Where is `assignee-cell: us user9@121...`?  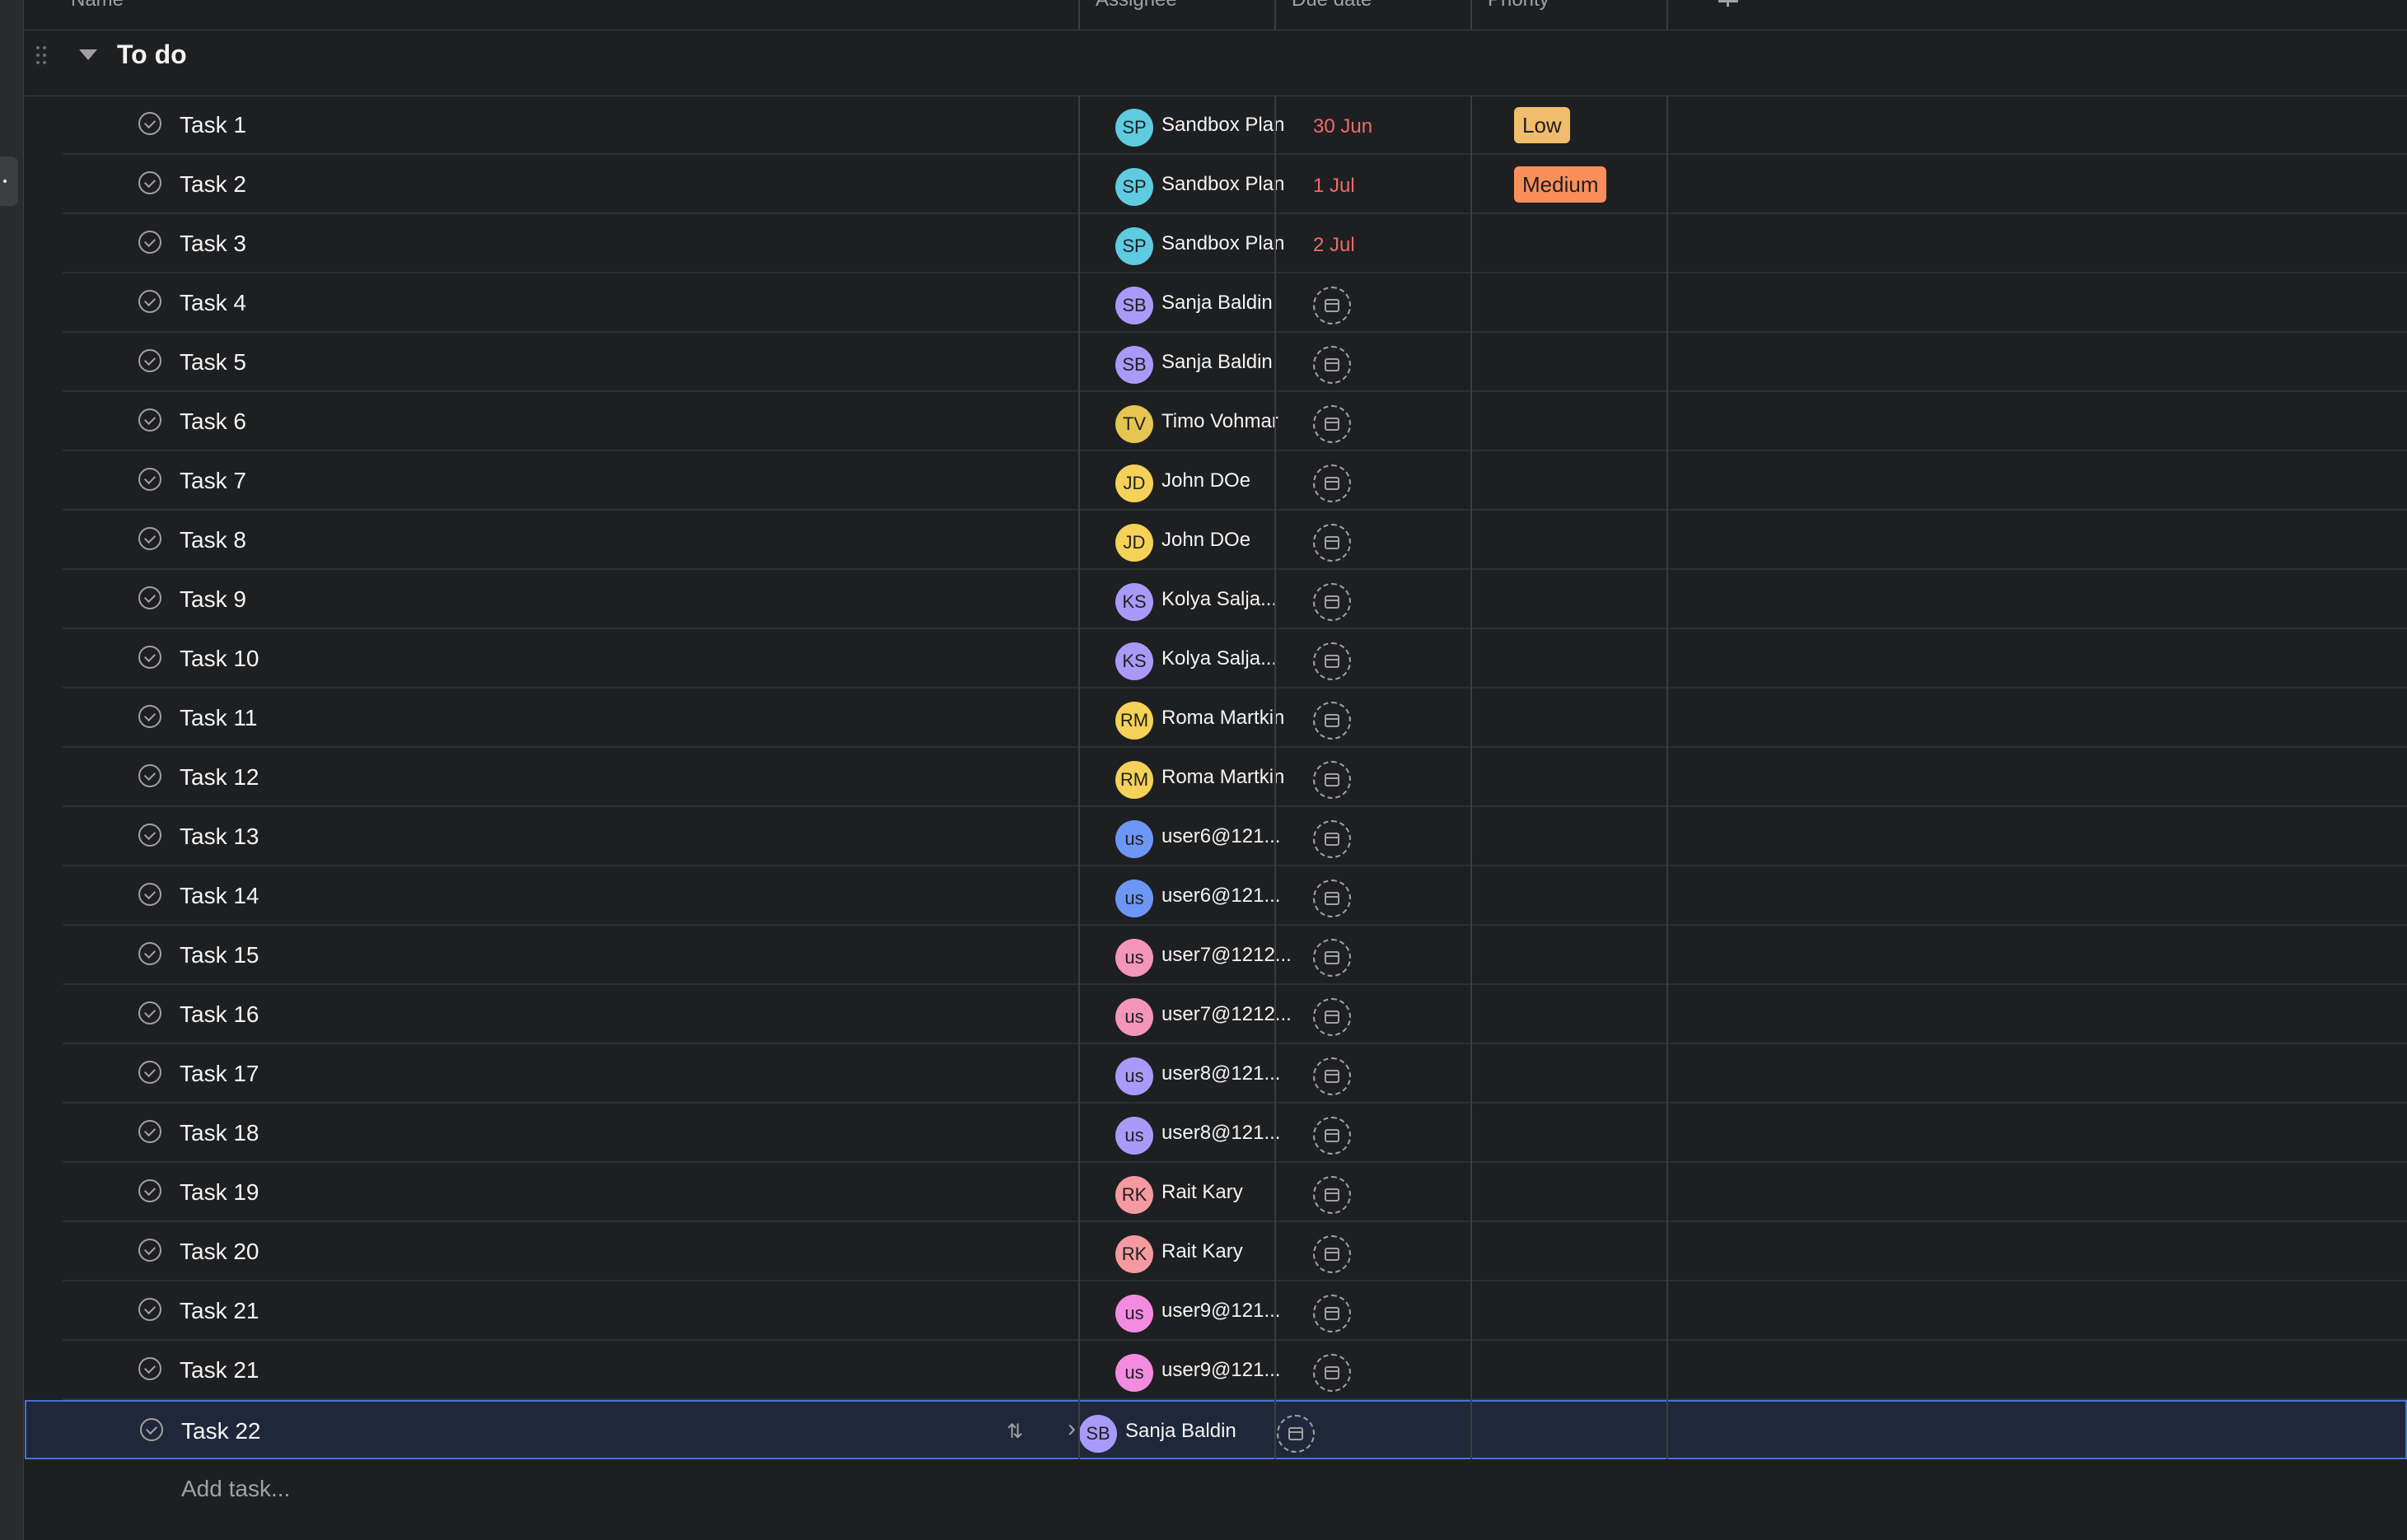
assignee-cell: us user9@121... is located at coordinates (1202, 1310).